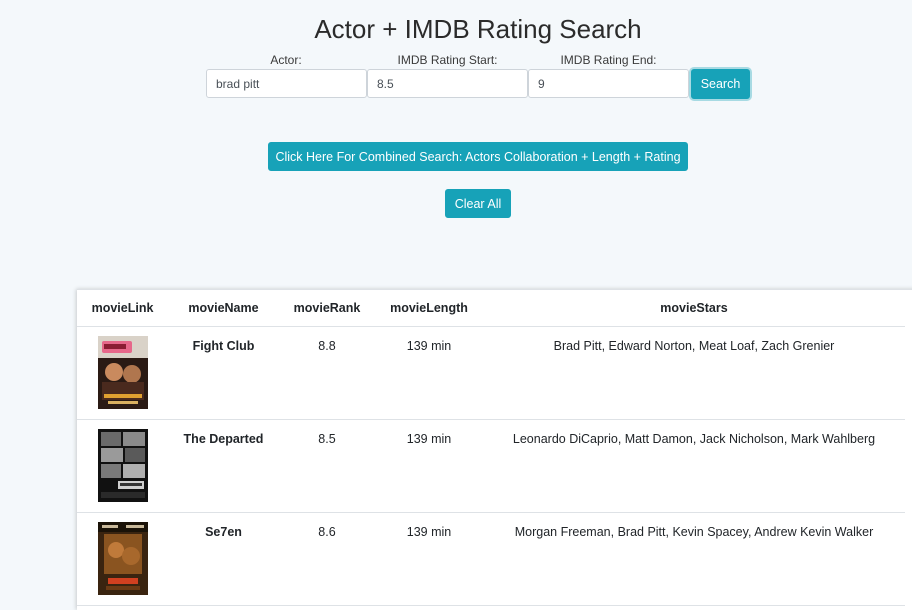 Image resolution: width=912 pixels, height=610 pixels. I want to click on header-movie-length: movieLength, so click(429, 308).